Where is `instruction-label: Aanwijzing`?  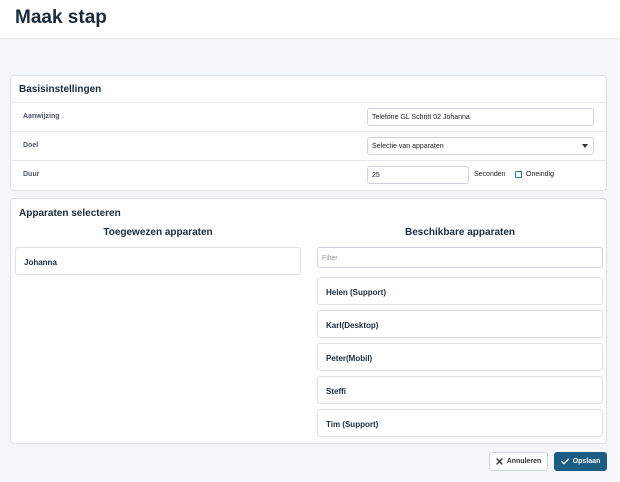
instruction-label: Aanwijzing is located at coordinates (41, 116).